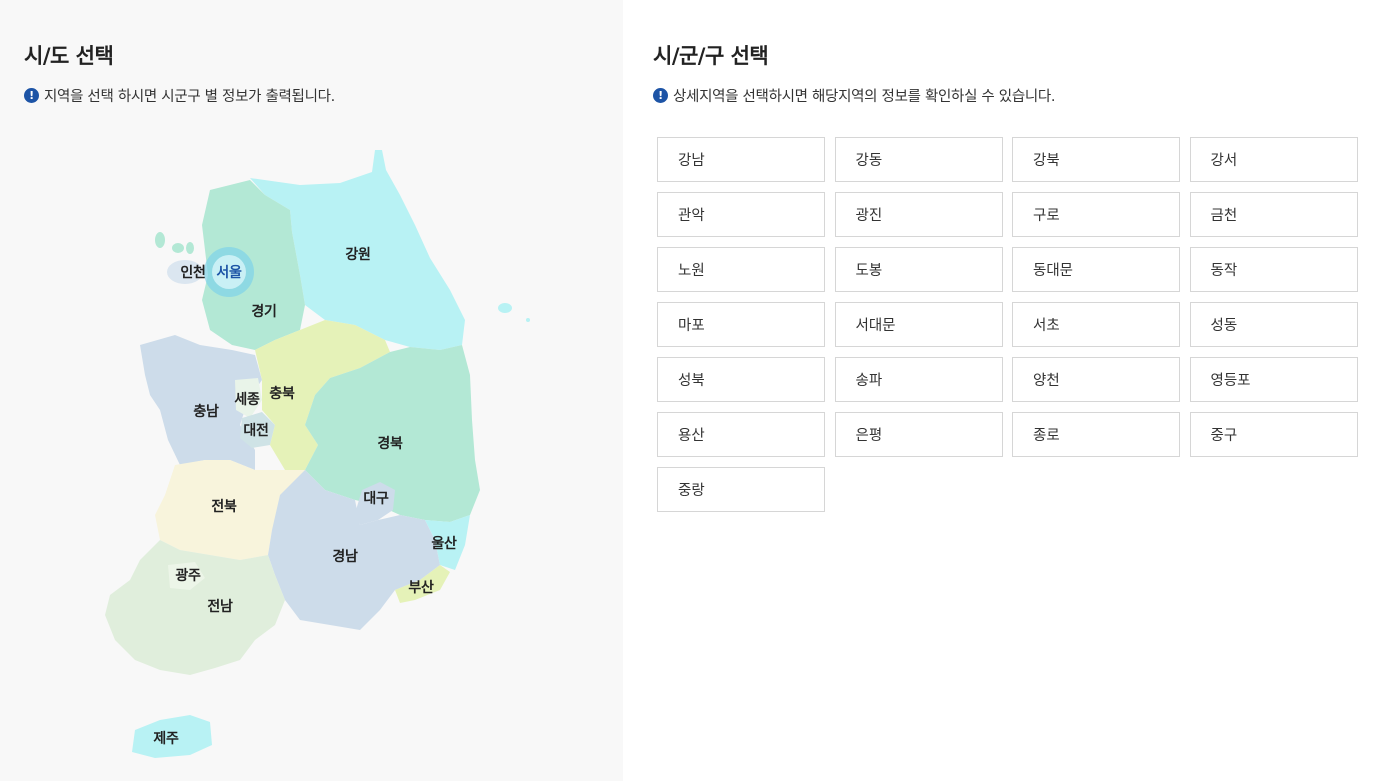 The image size is (1382, 781). I want to click on district-button: 종로, so click(1096, 434).